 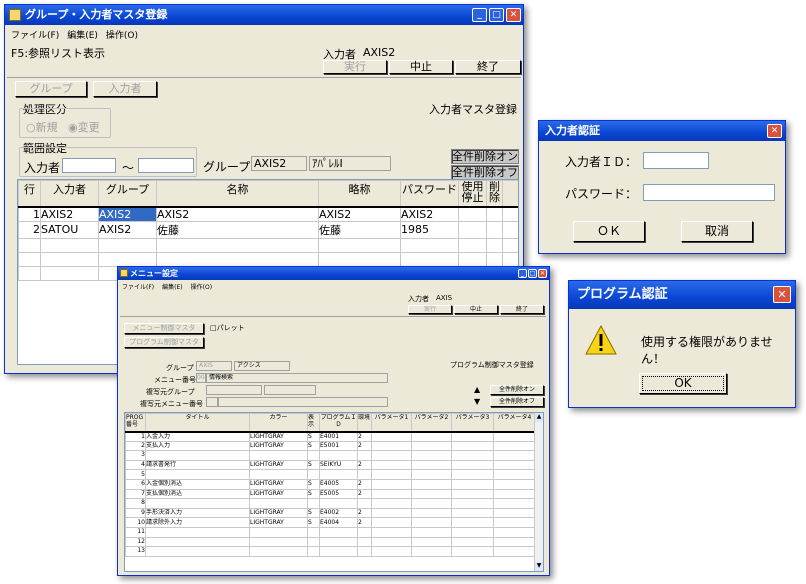 I want to click on tab-program-control: プログラム制御マスタ, so click(x=164, y=342).